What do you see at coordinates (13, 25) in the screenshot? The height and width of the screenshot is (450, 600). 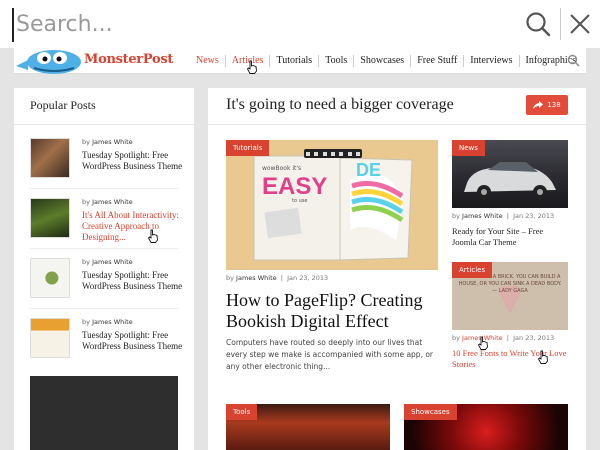 I see `text-caret` at bounding box center [13, 25].